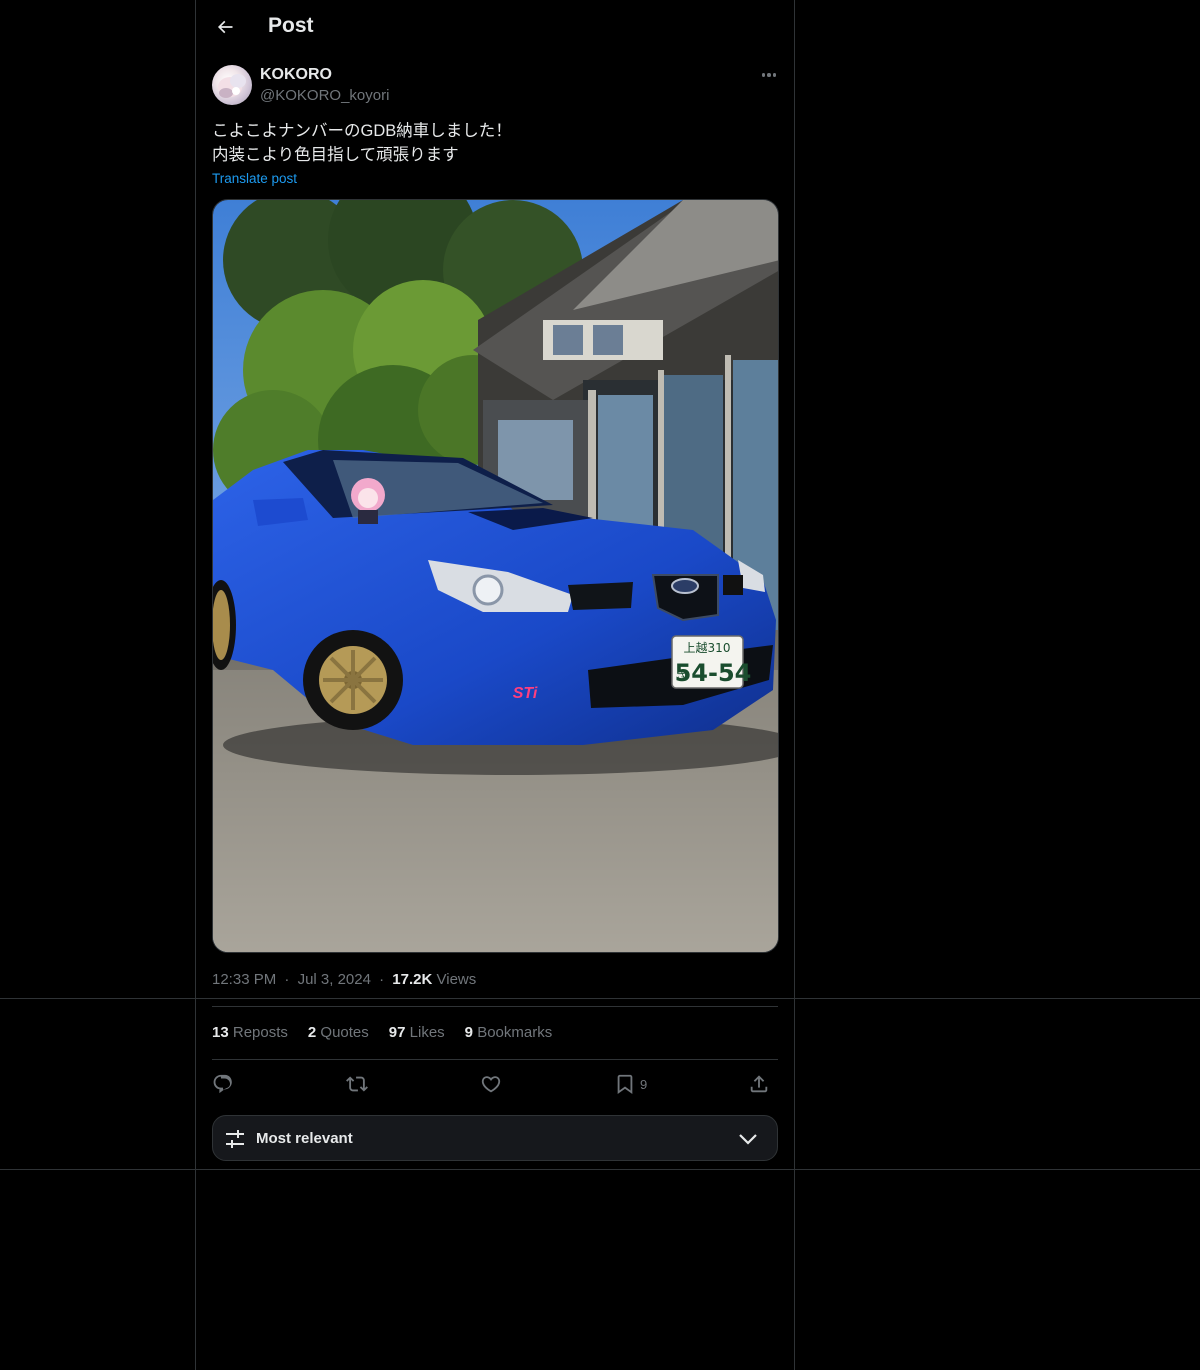 The width and height of the screenshot is (1200, 1370). Describe the element at coordinates (748, 1139) in the screenshot. I see `chevron-down-icon` at that location.